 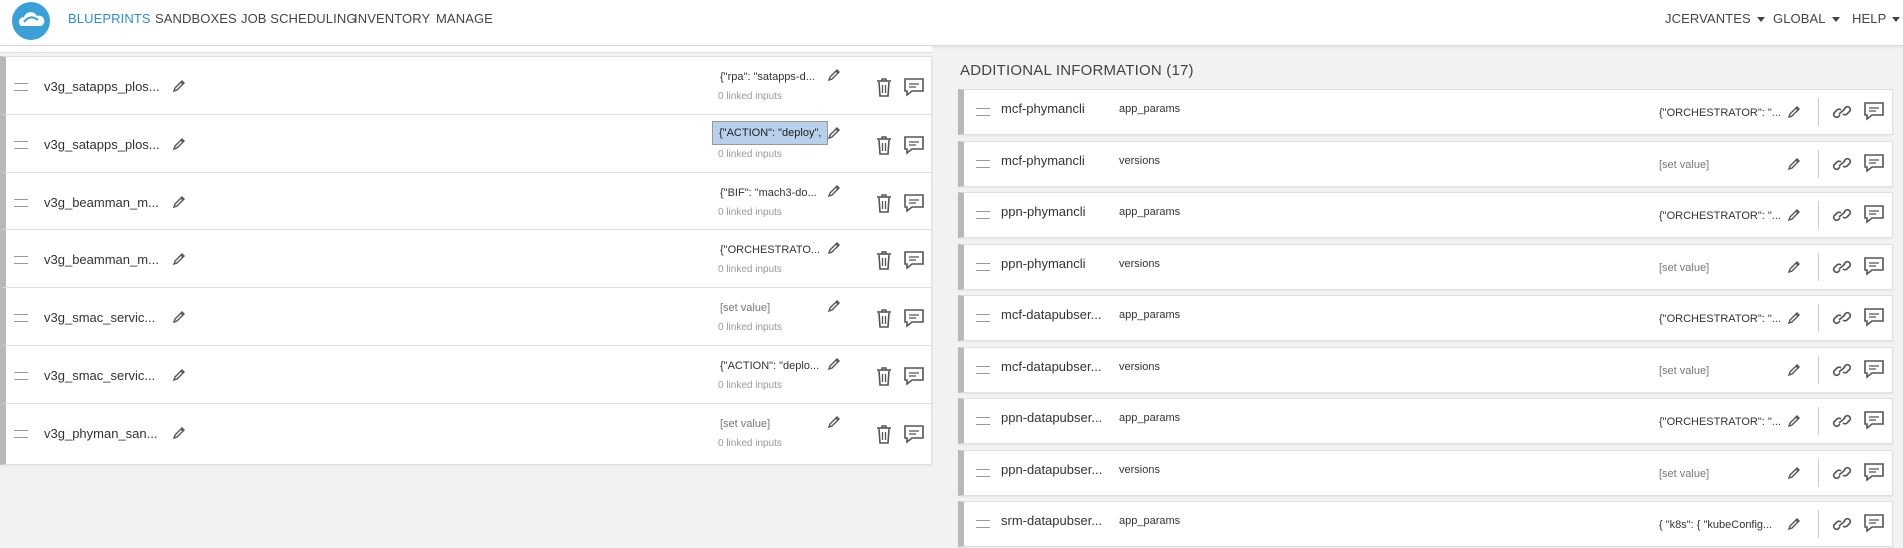 What do you see at coordinates (1715, 18) in the screenshot?
I see `user-menu: JCERVANTES` at bounding box center [1715, 18].